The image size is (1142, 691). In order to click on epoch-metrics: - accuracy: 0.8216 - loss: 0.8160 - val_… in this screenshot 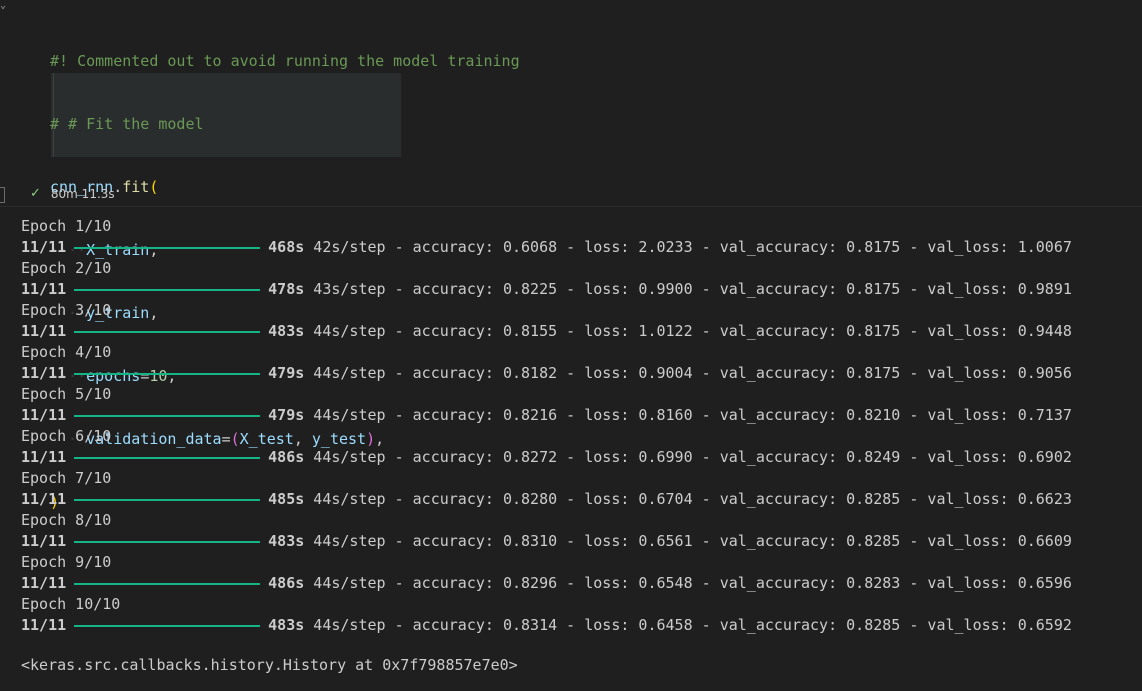, I will do `click(733, 415)`.